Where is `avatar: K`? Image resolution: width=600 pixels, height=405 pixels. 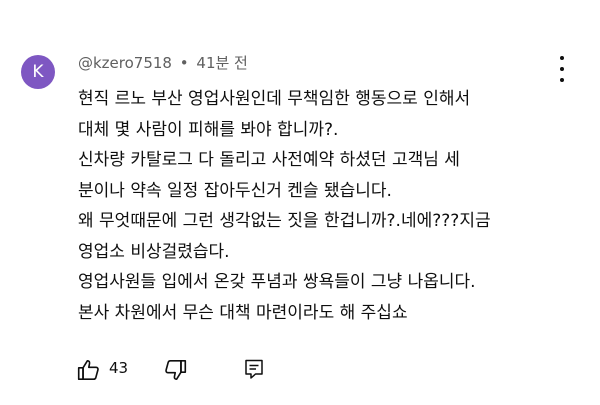
avatar: K is located at coordinates (38, 72).